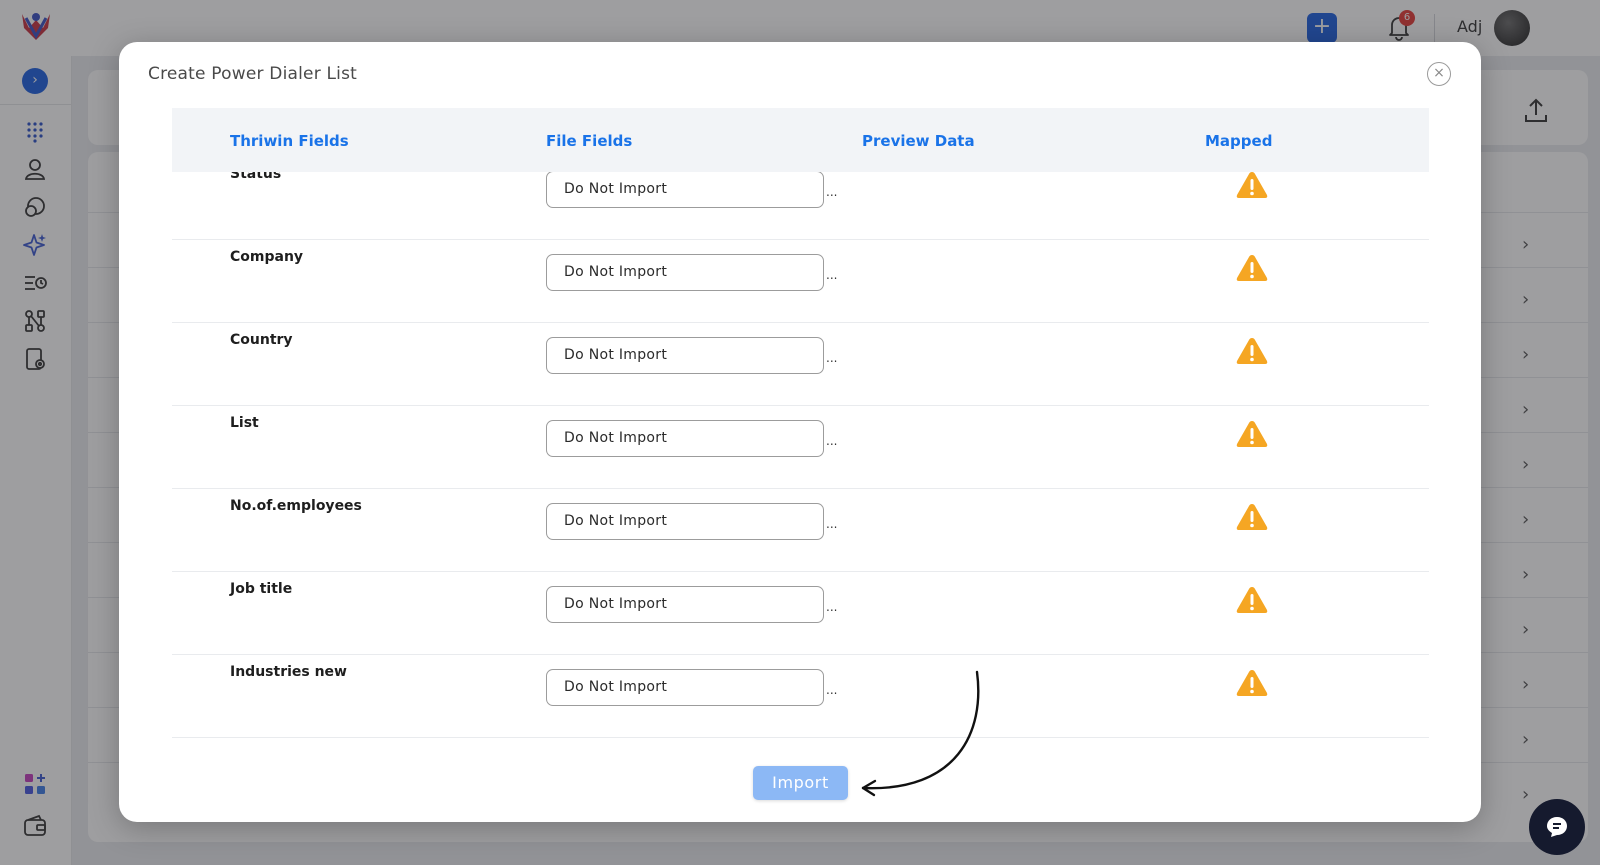 The width and height of the screenshot is (1600, 865). What do you see at coordinates (261, 340) in the screenshot?
I see `thriwin-field-label: Country` at bounding box center [261, 340].